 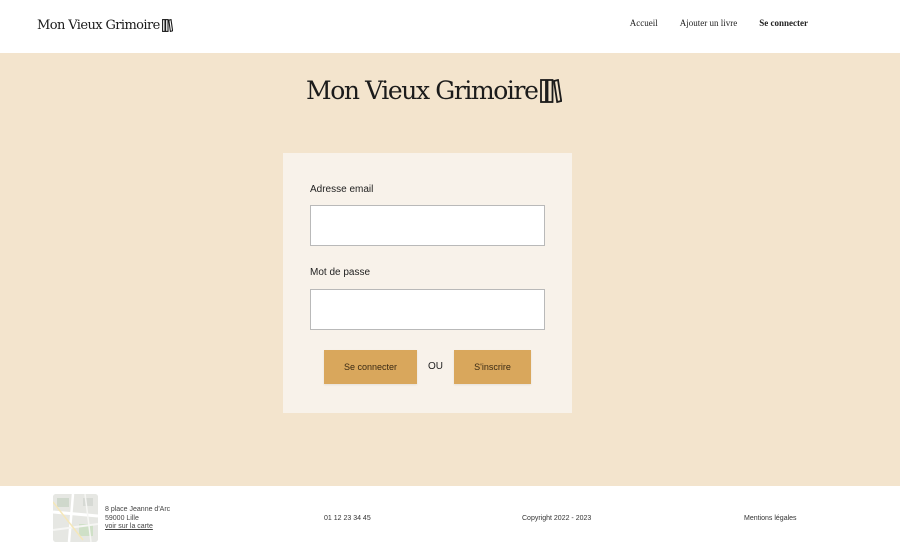 I want to click on email-label: Adresse email, so click(x=342, y=189).